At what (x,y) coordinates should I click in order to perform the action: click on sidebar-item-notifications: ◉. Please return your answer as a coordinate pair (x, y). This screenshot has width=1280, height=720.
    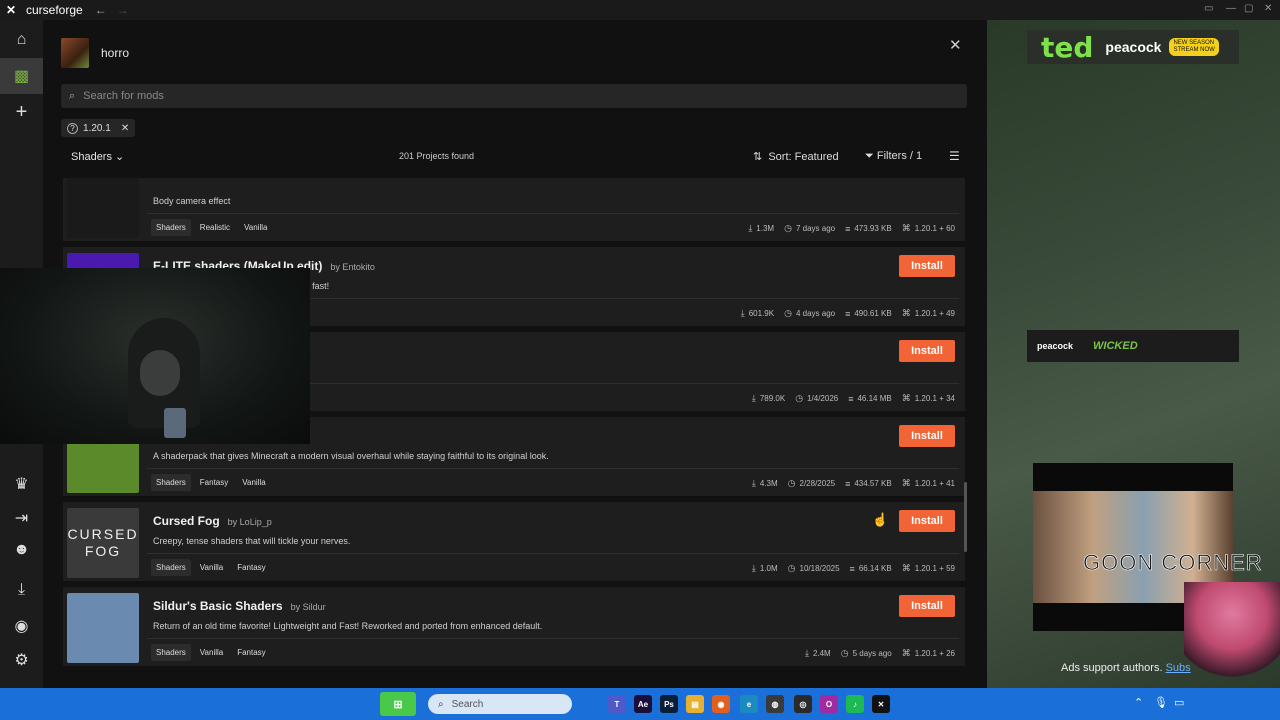
    Looking at the image, I should click on (21, 626).